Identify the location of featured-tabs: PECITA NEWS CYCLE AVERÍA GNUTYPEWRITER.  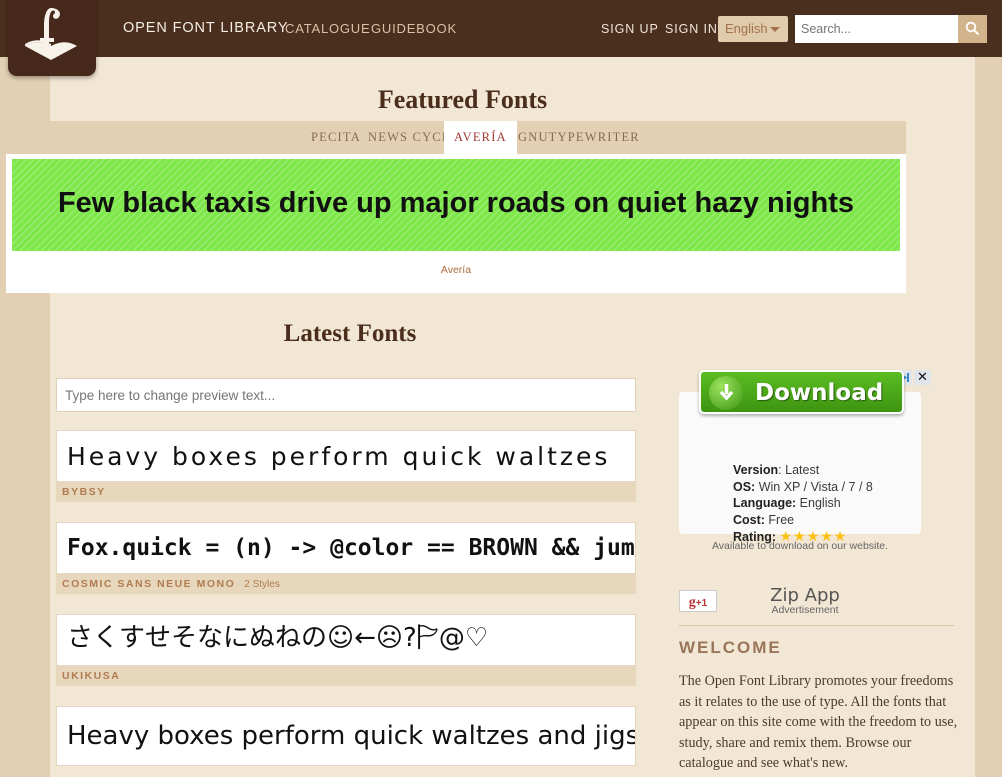
(456, 137).